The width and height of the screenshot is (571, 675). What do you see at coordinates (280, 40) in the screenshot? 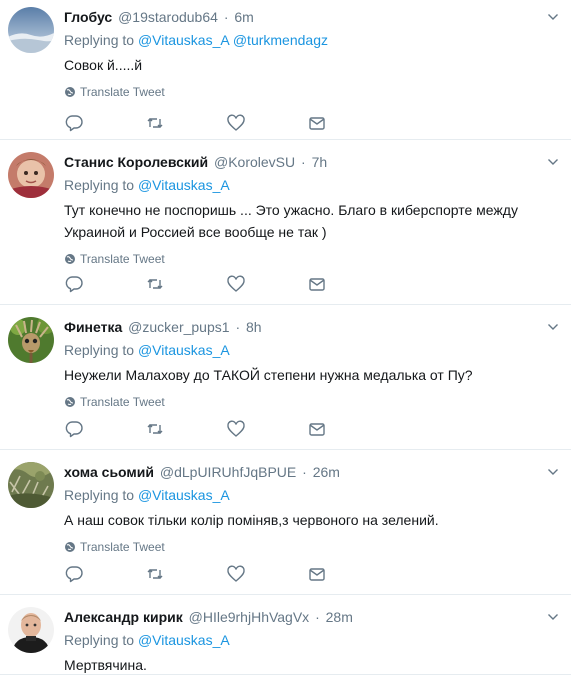
I see `mention-link: @turkmendagz` at bounding box center [280, 40].